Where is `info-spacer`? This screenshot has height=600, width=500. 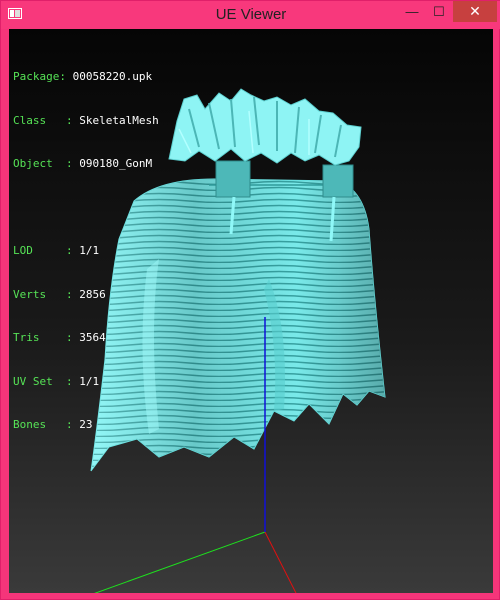 info-spacer is located at coordinates (86, 208).